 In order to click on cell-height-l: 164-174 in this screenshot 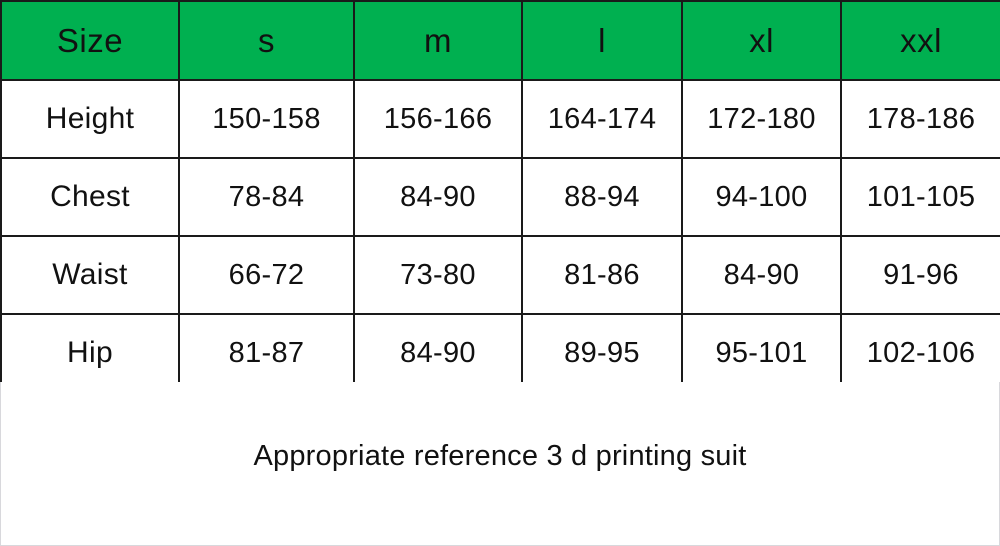, I will do `click(602, 119)`.